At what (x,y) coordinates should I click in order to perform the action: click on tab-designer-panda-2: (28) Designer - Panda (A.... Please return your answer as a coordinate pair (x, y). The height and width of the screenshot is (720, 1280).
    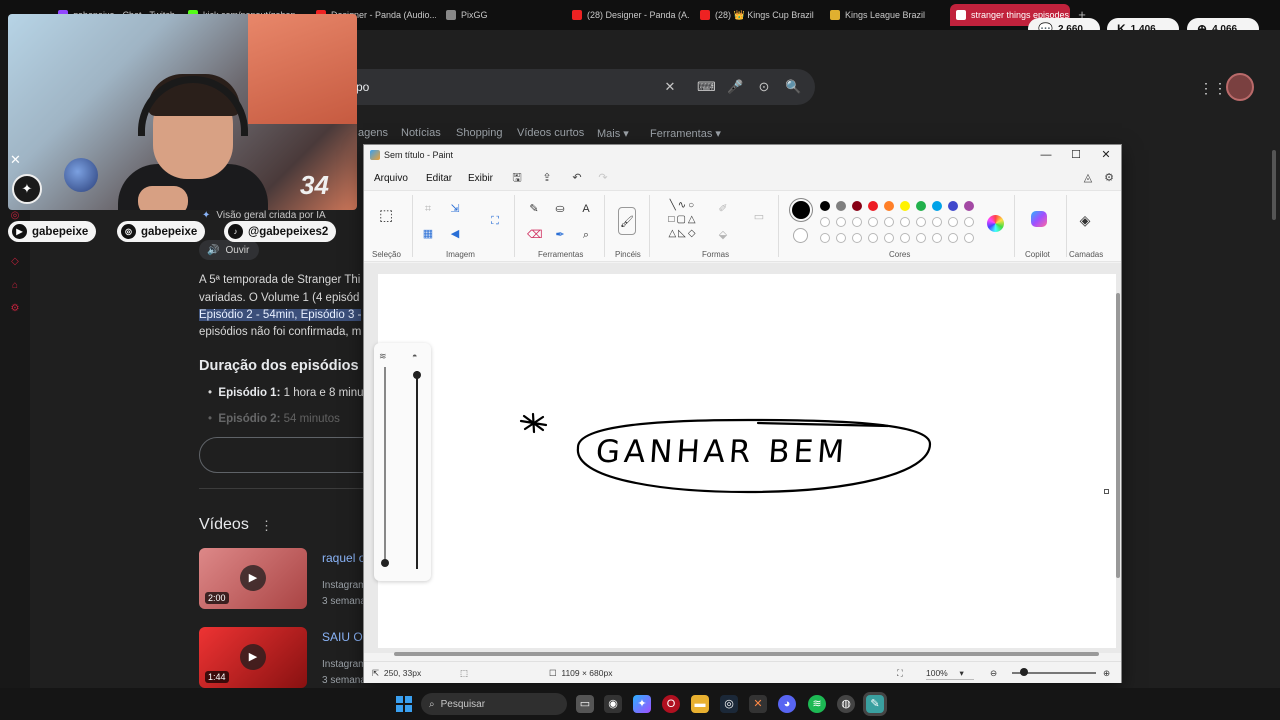
    Looking at the image, I should click on (628, 15).